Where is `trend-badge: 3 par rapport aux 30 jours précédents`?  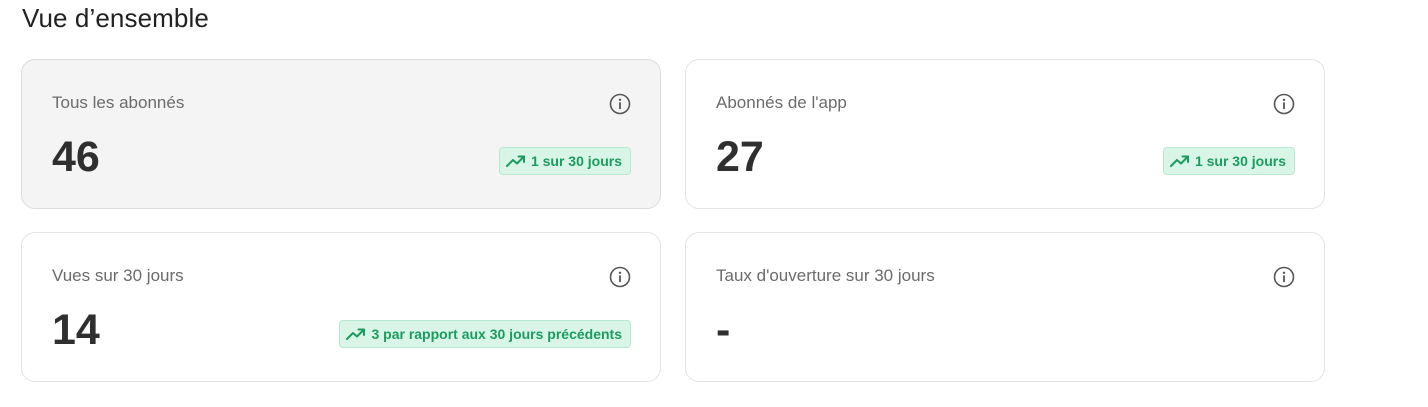 trend-badge: 3 par rapport aux 30 jours précédents is located at coordinates (485, 334).